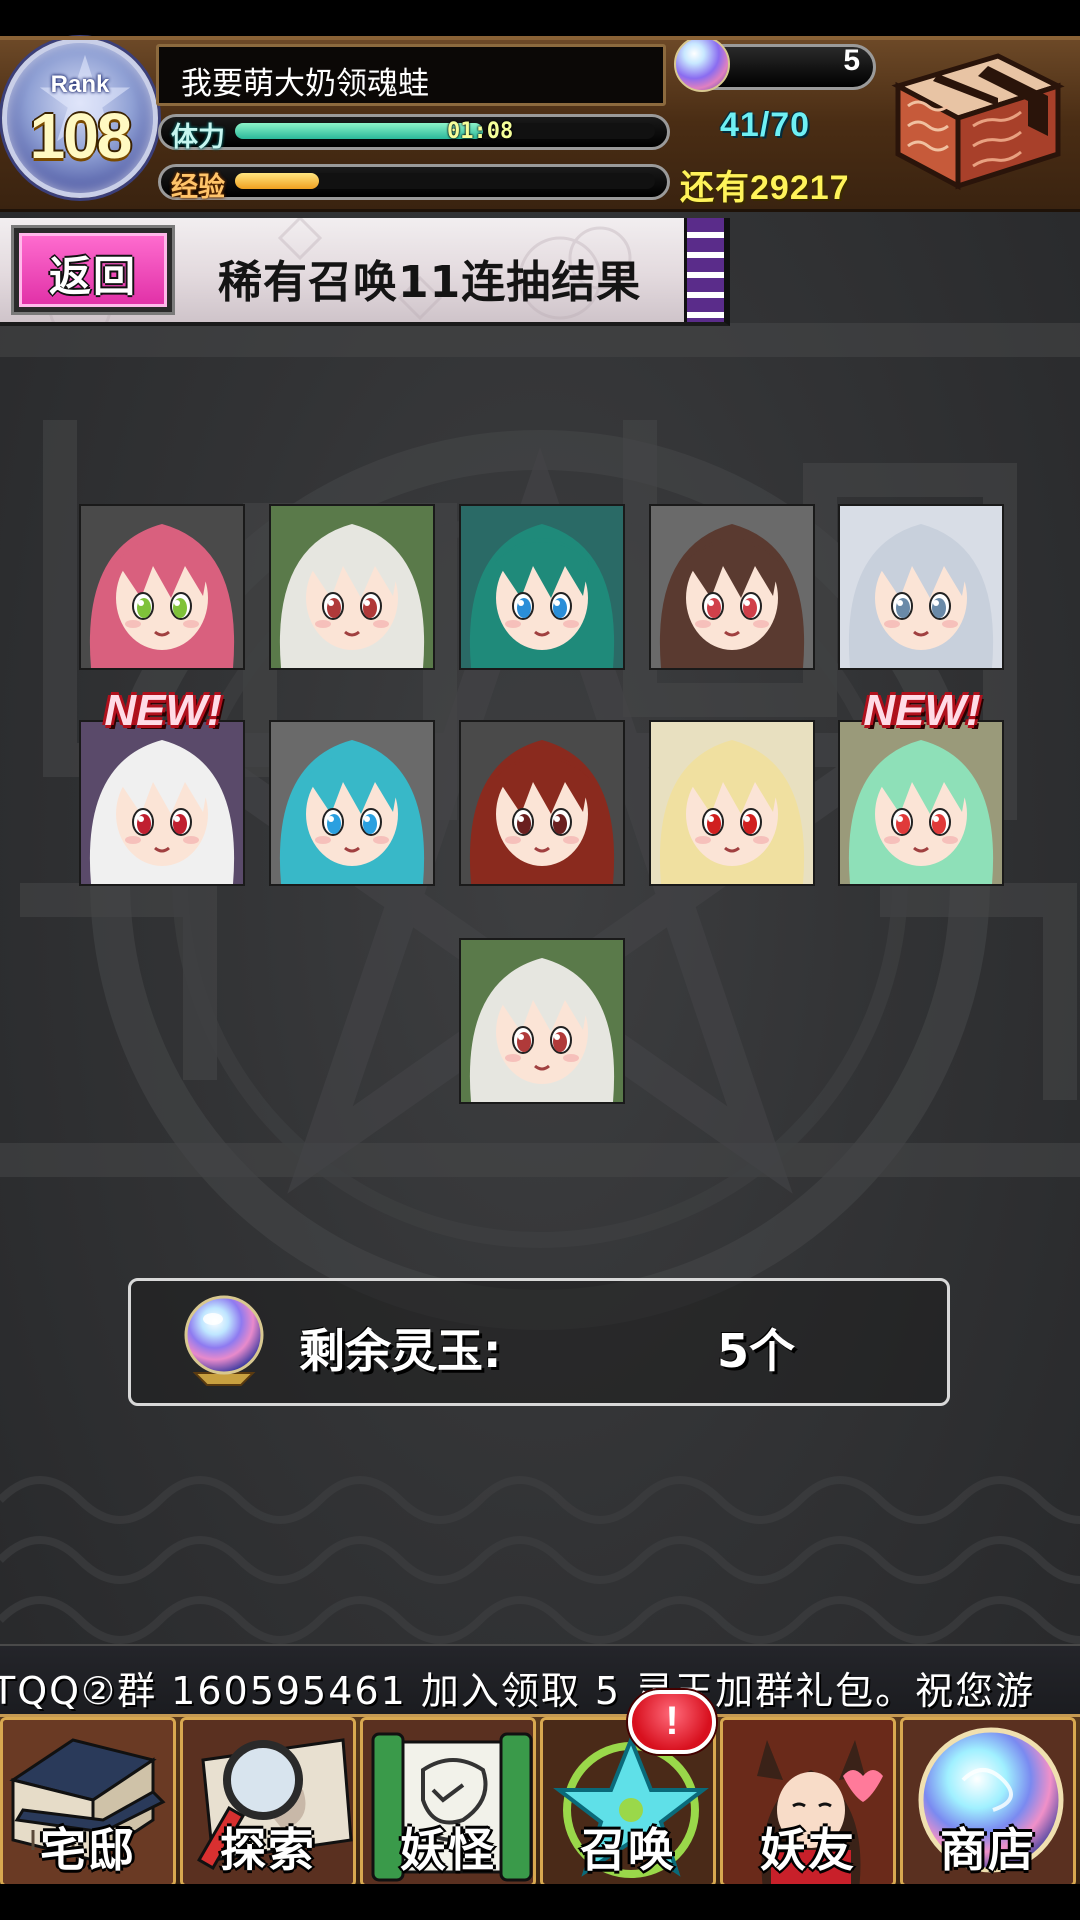 The image size is (1080, 1920). I want to click on nav-label-explore: 探索, so click(268, 1850).